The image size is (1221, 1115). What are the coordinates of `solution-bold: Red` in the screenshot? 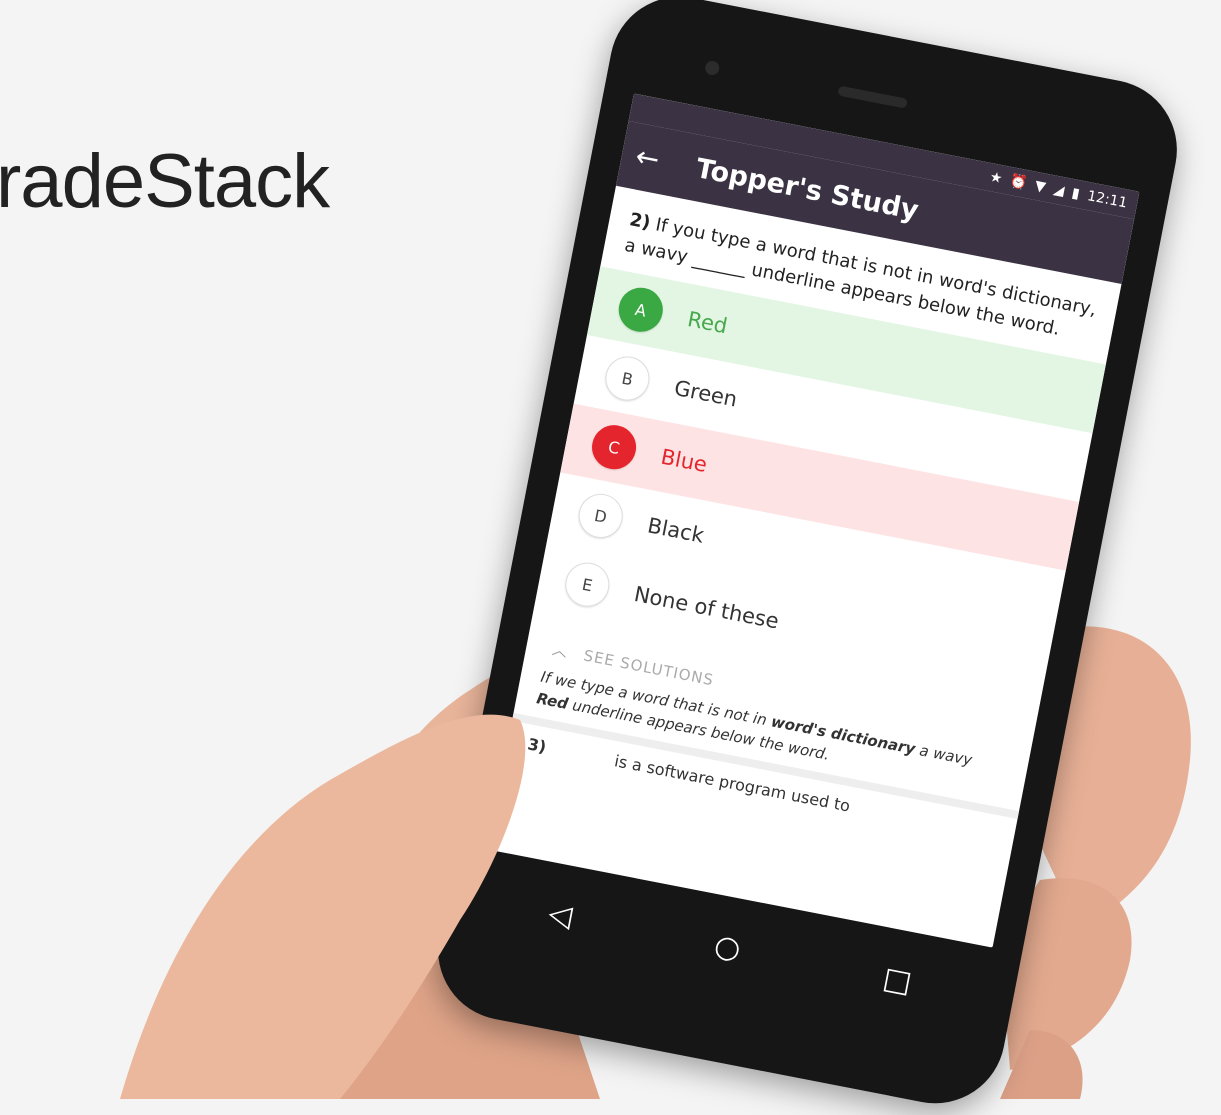 It's located at (552, 701).